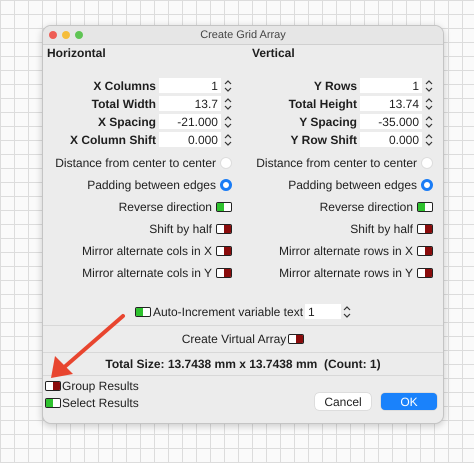 The width and height of the screenshot is (474, 463). What do you see at coordinates (323, 139) in the screenshot?
I see `field-label: Y Row Shift` at bounding box center [323, 139].